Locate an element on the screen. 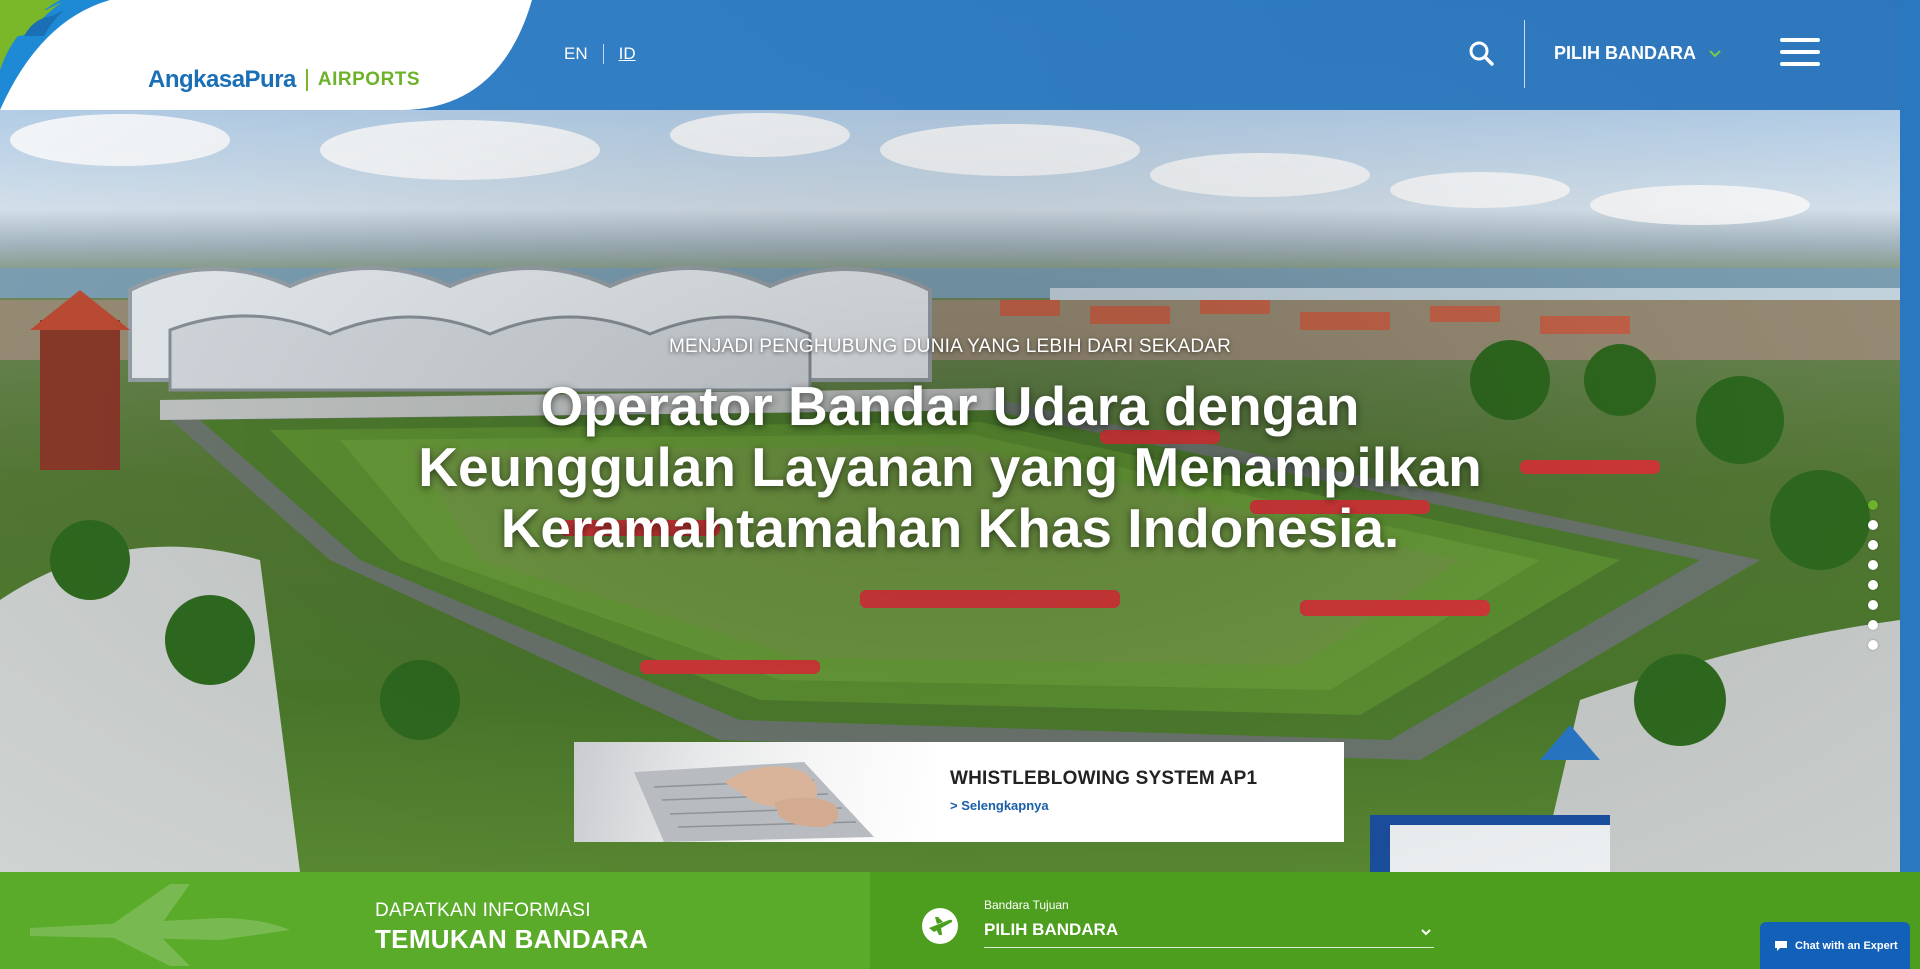 This screenshot has height=969, width=1920. site-header: AngkasaPura AIRPORTS EN ID PILIH BANDARA is located at coordinates (950, 55).